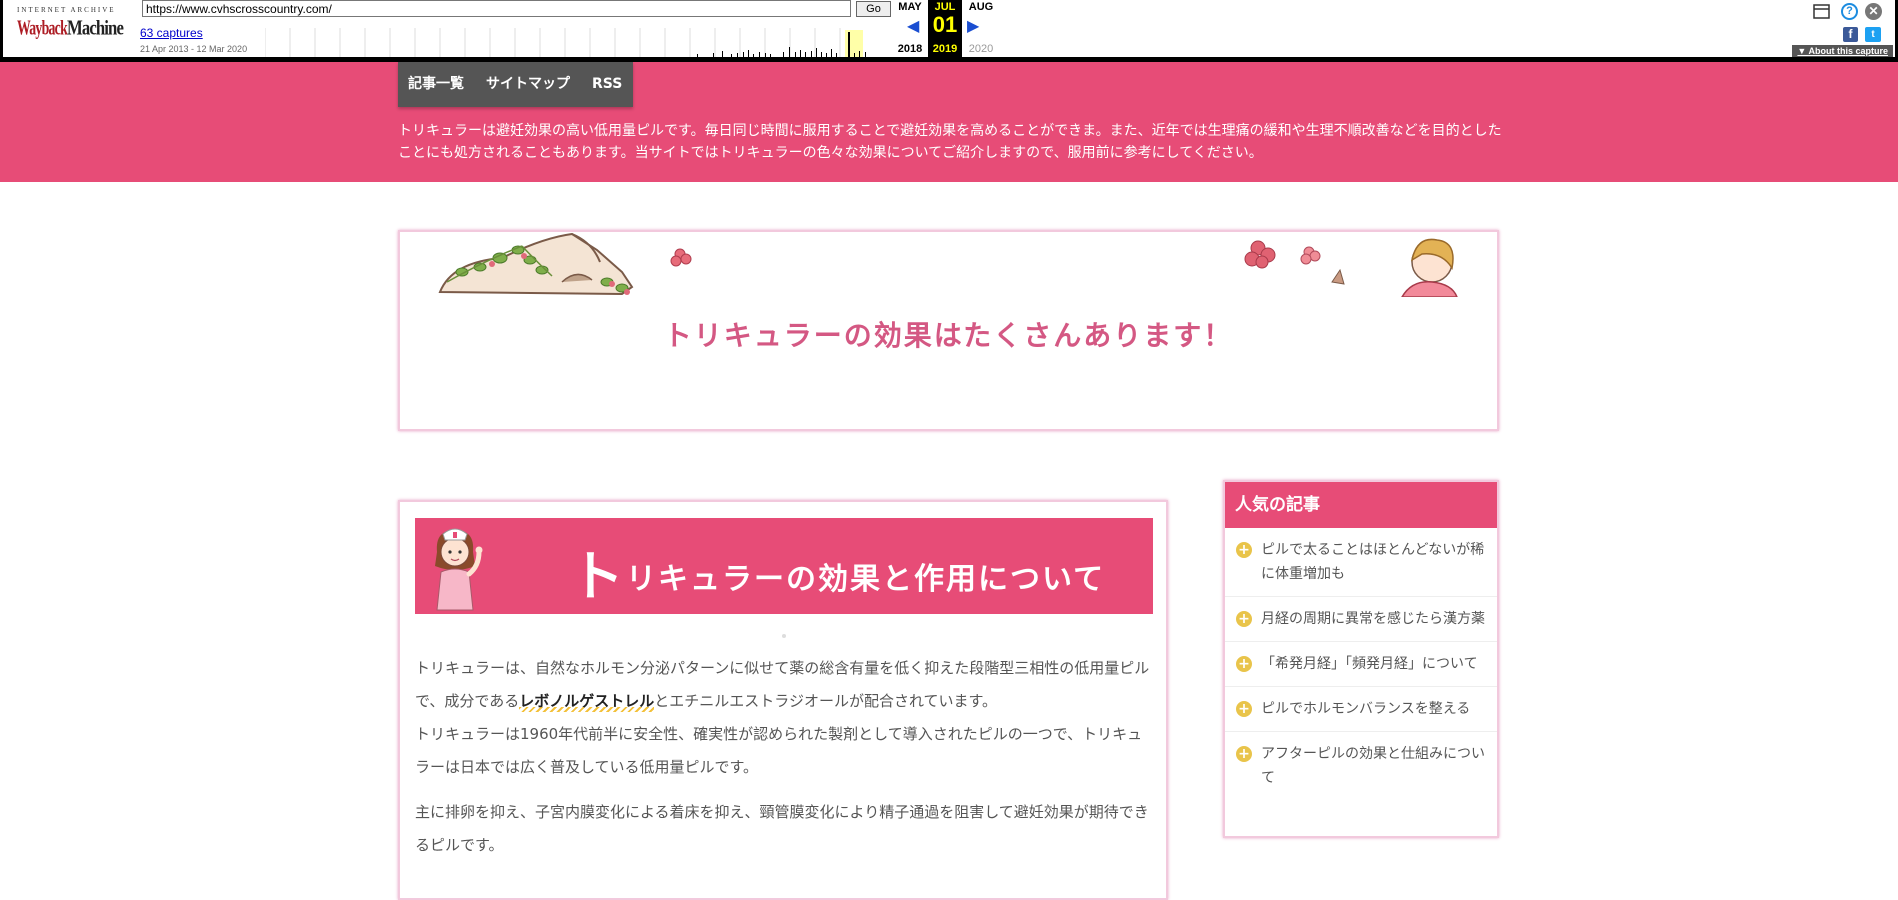  I want to click on article-title-rest: リキュラーの効果と作用について, so click(866, 579).